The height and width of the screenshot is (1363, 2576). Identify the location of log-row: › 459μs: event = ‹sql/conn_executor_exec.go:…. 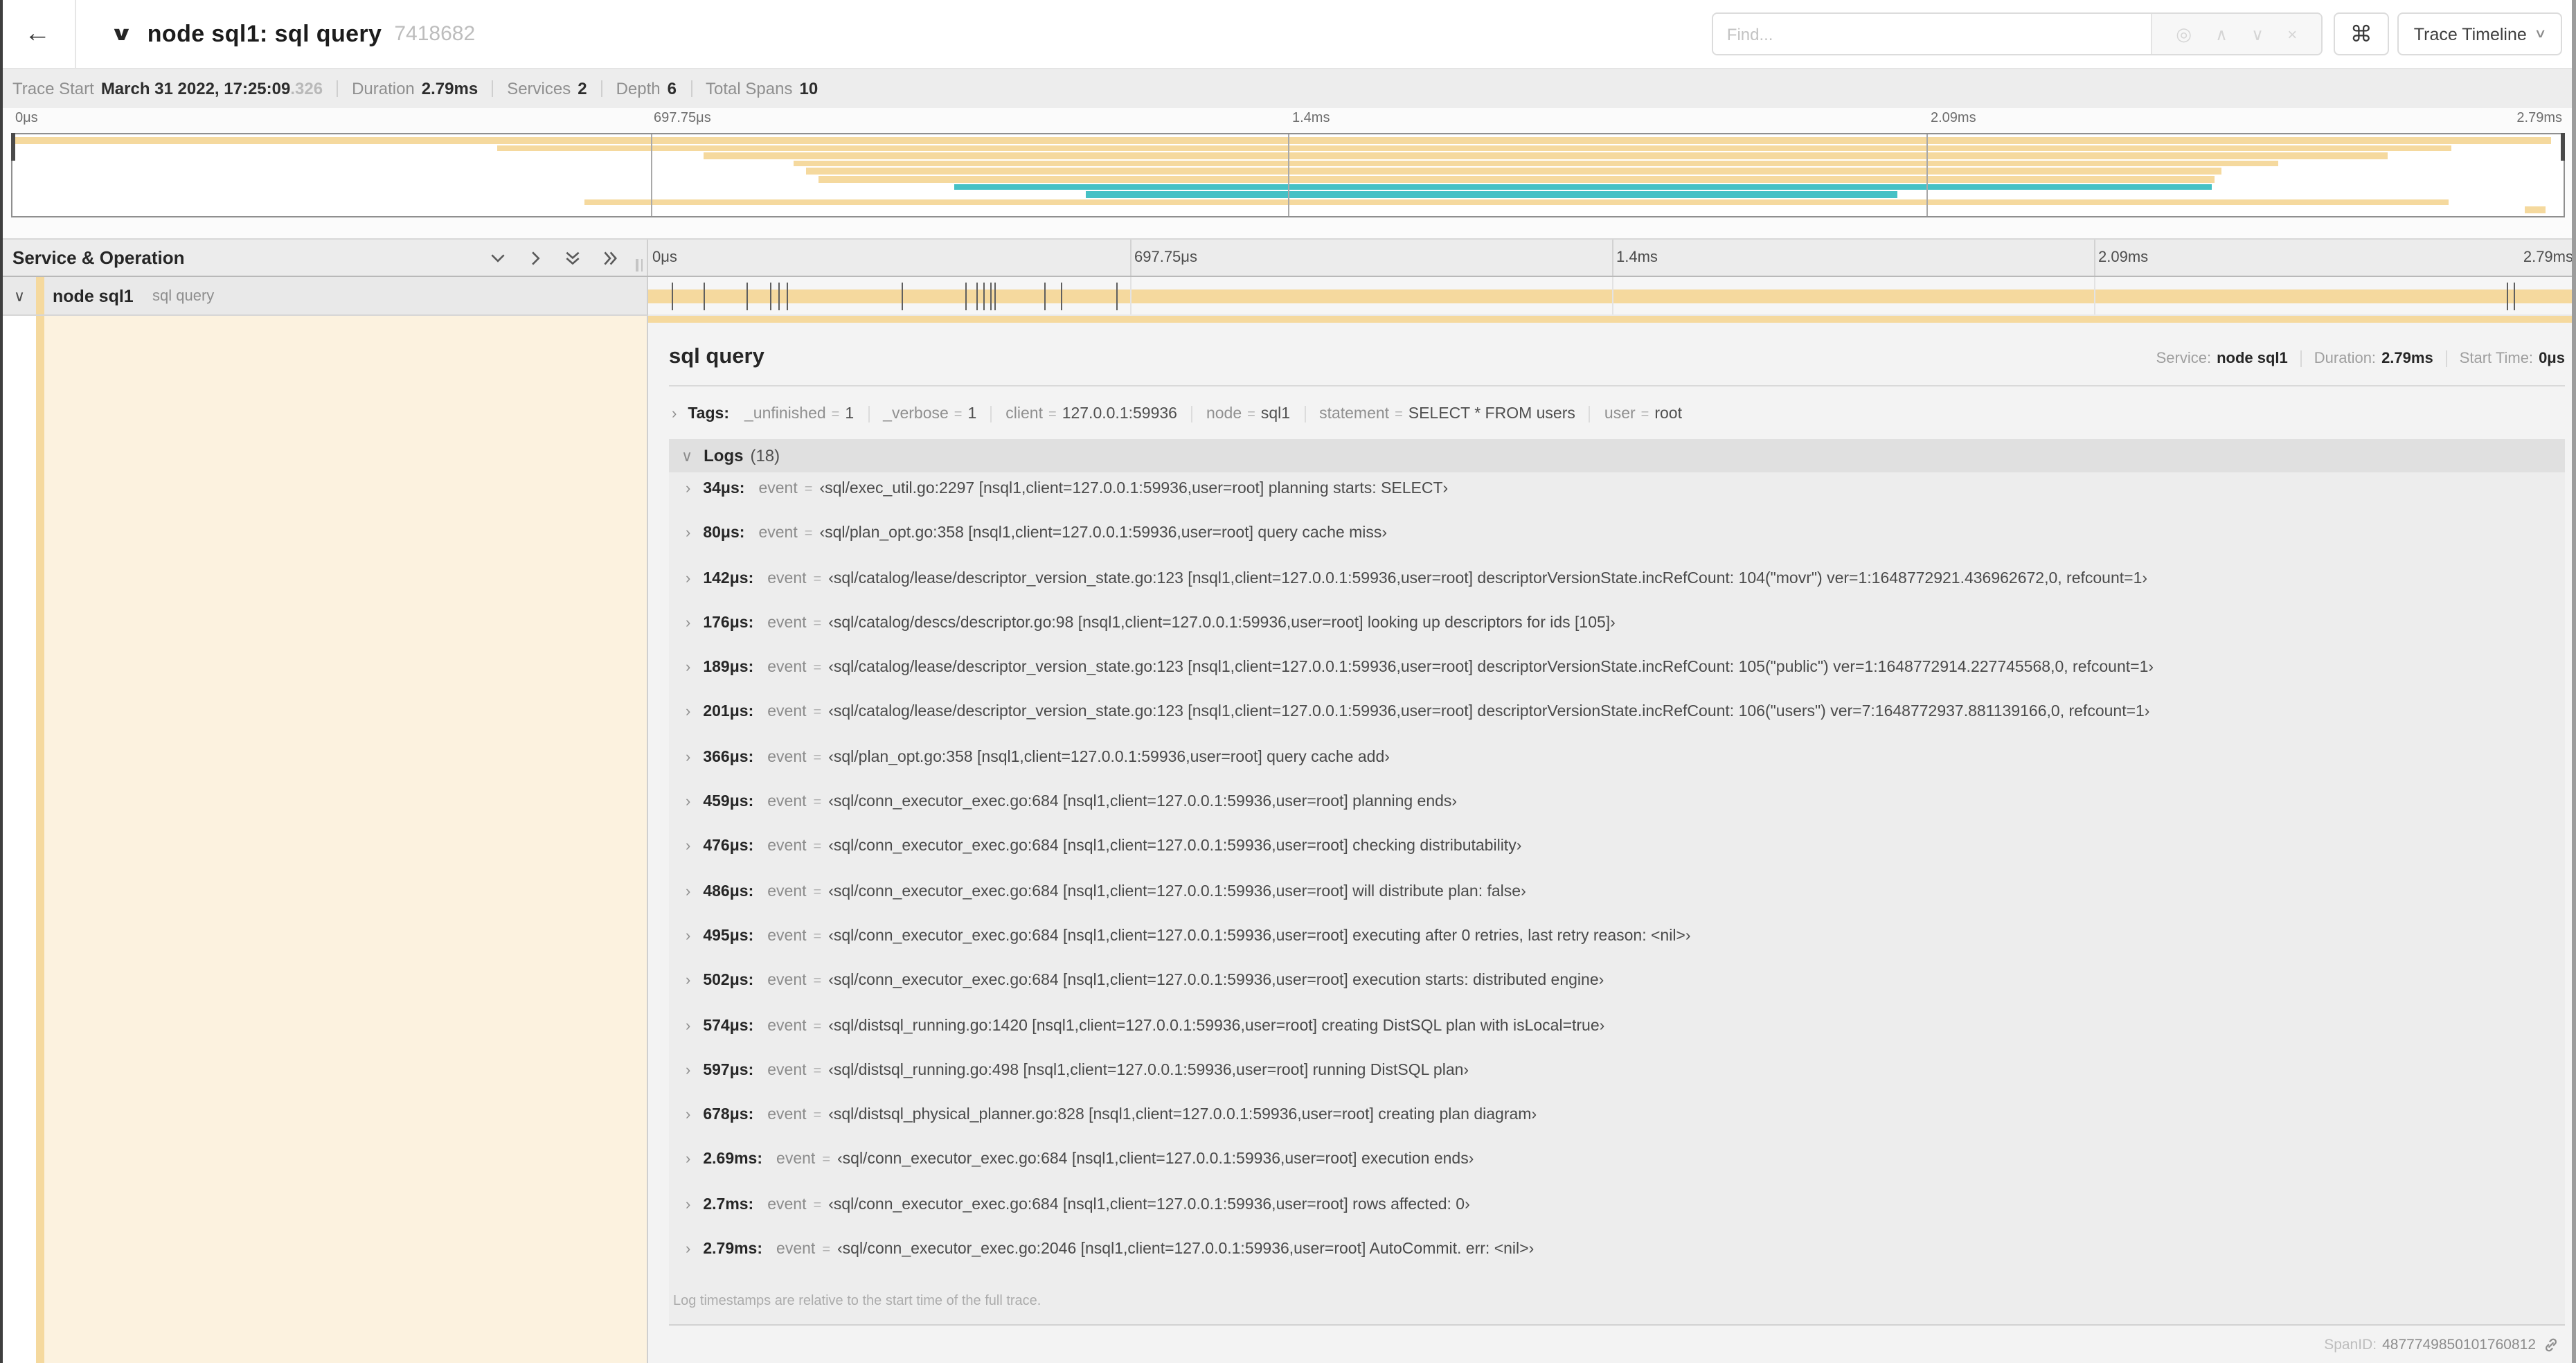
(1617, 817).